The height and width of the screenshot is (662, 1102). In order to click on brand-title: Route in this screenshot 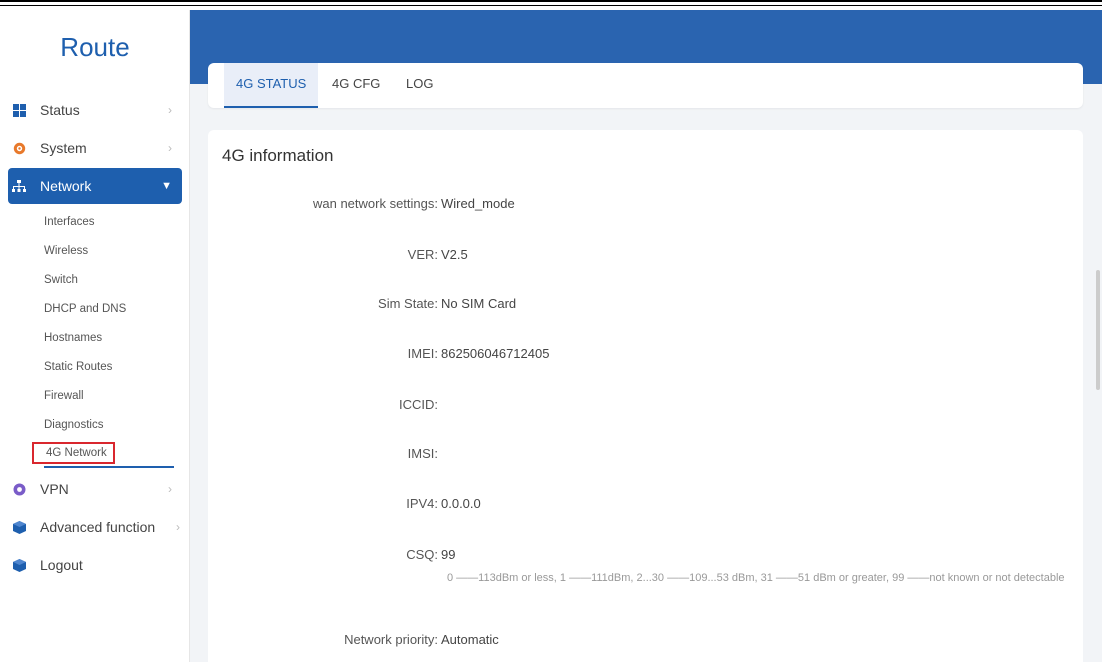, I will do `click(95, 47)`.